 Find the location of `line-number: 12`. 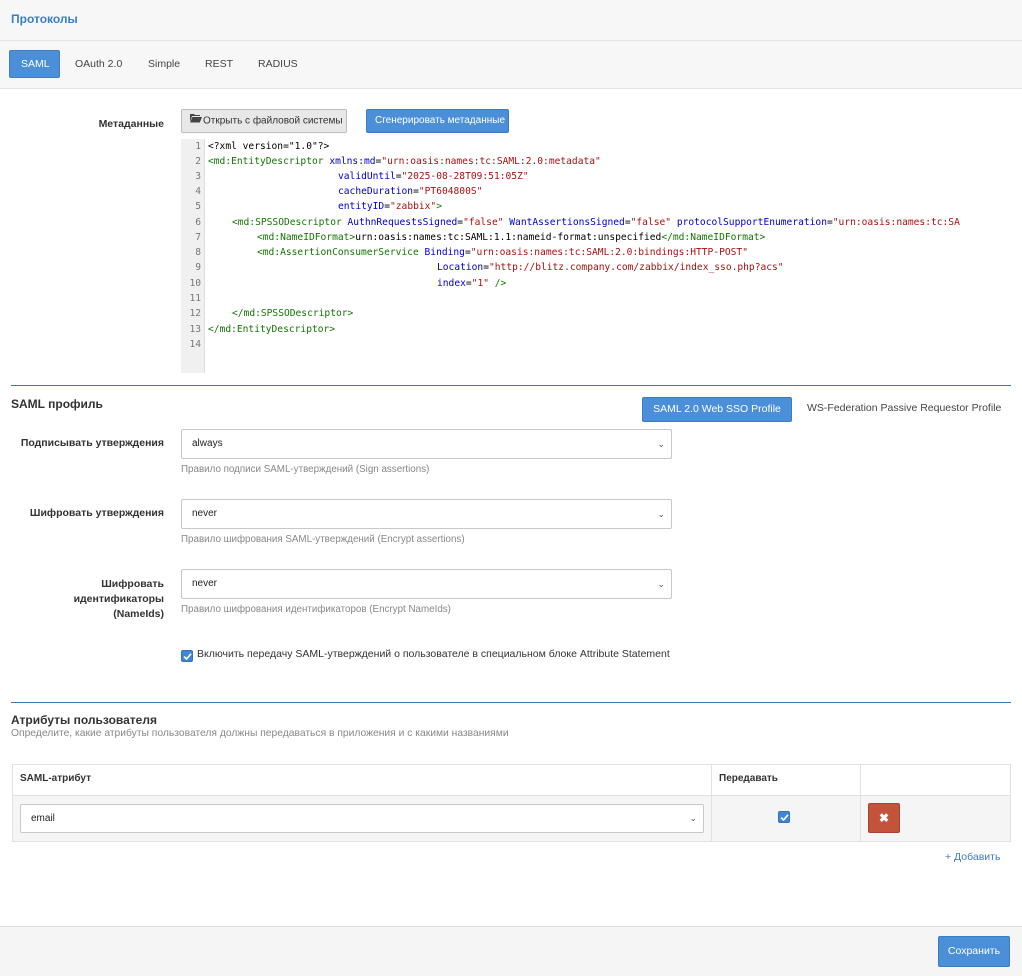

line-number: 12 is located at coordinates (195, 313).